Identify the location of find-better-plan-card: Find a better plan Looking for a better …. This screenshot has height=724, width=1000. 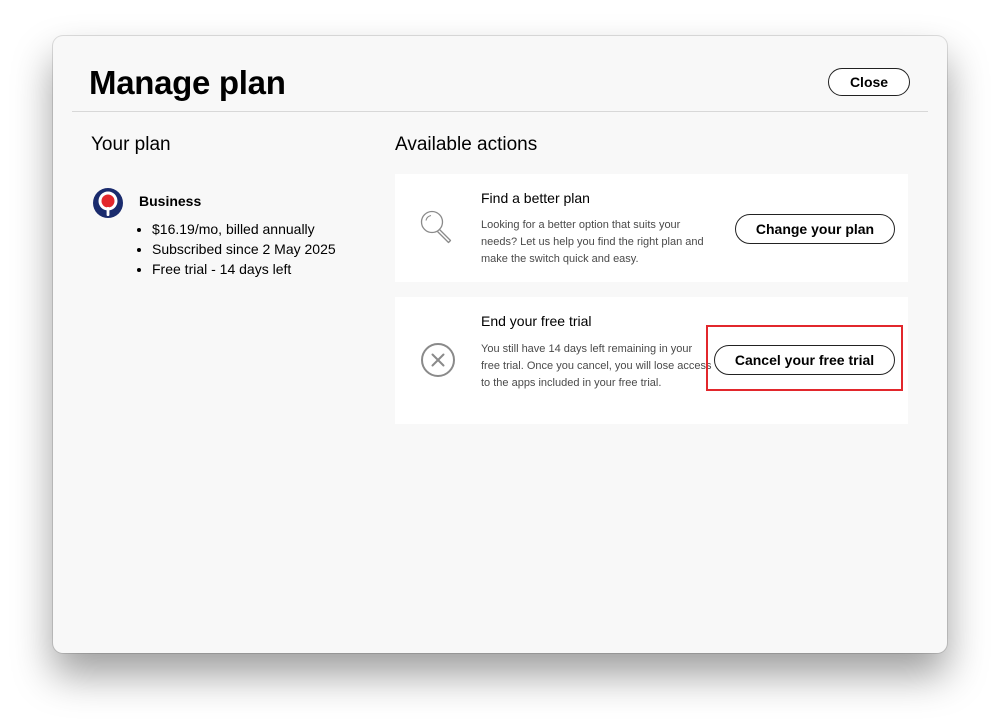
(651, 228).